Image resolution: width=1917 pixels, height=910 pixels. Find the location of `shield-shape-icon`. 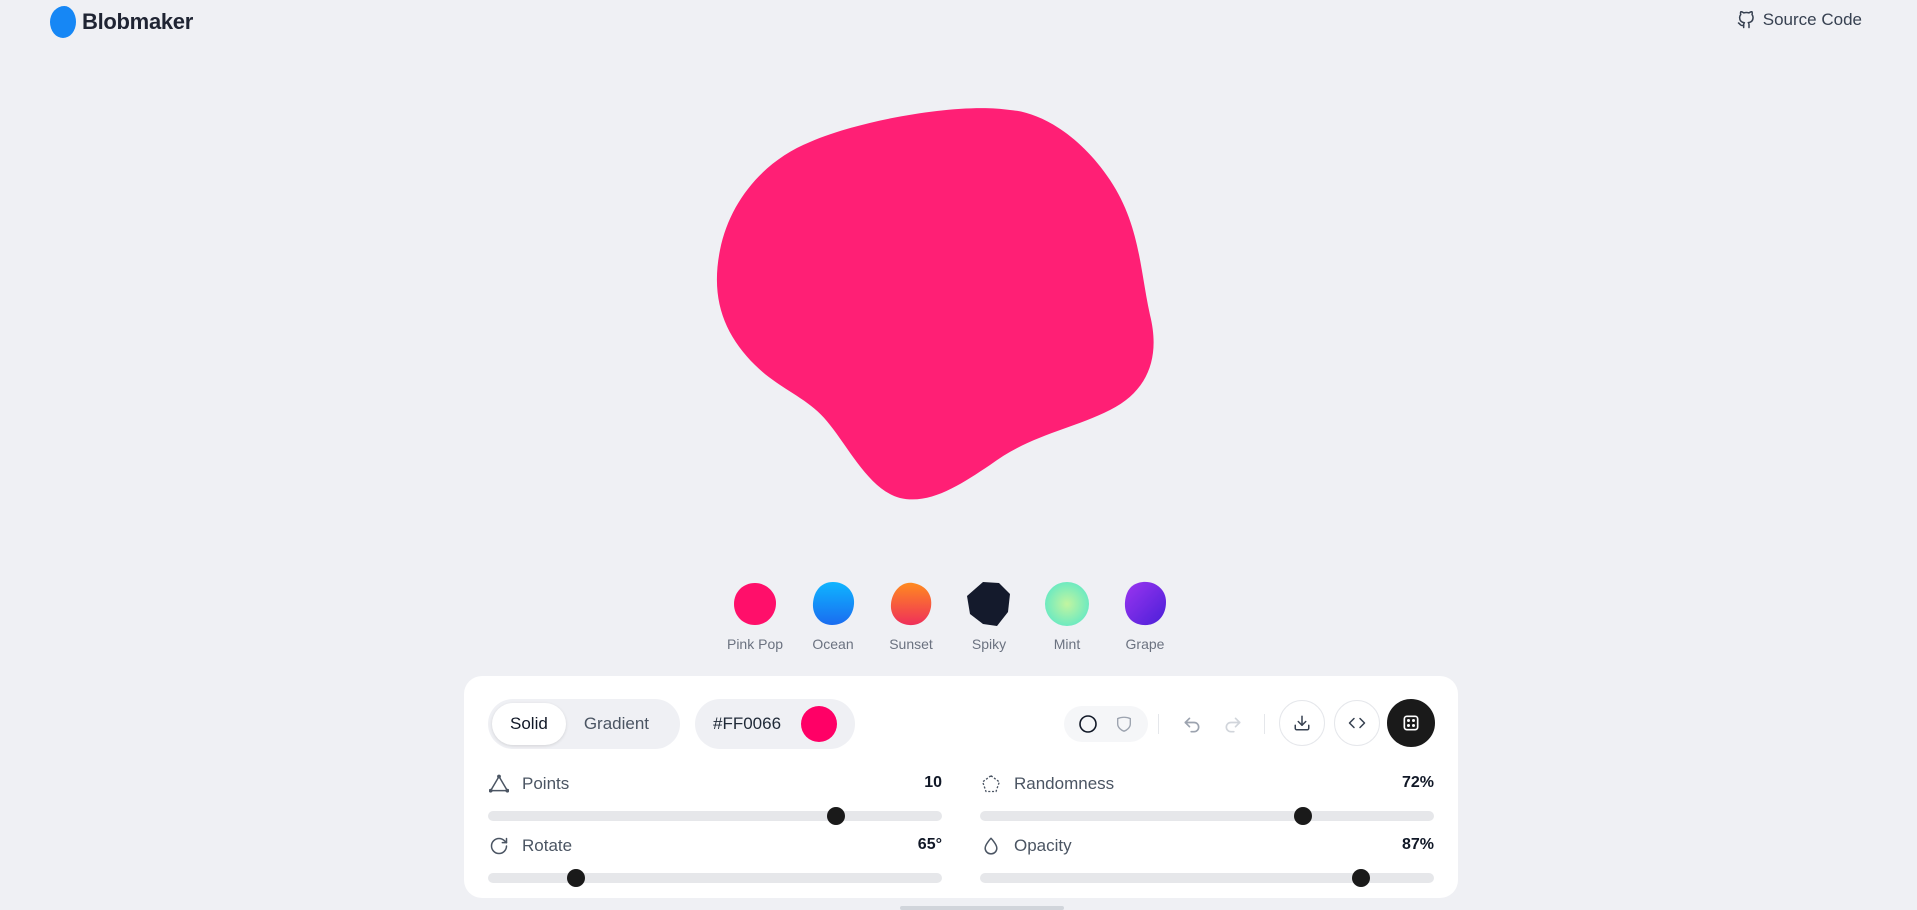

shield-shape-icon is located at coordinates (1124, 724).